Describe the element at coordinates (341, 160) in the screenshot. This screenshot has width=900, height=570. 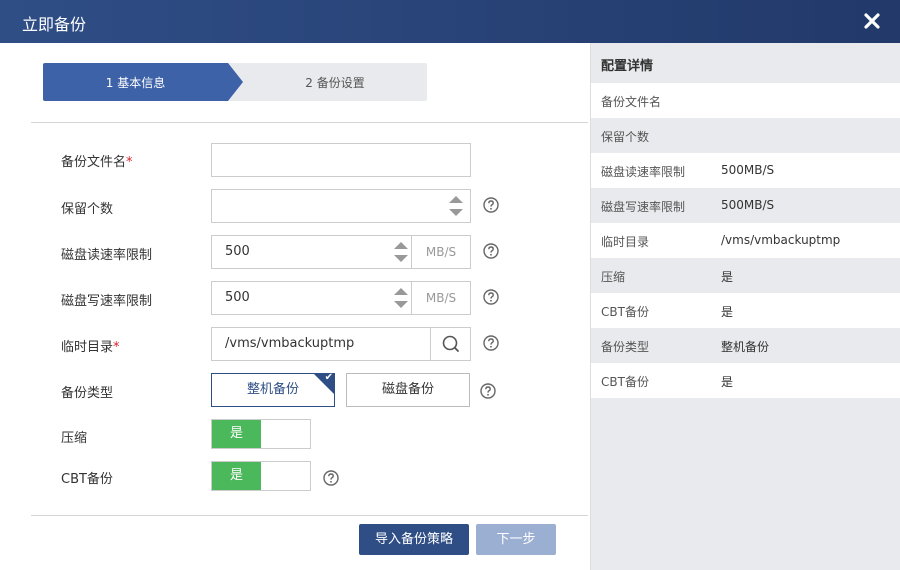
I see `backup-filename-input` at that location.